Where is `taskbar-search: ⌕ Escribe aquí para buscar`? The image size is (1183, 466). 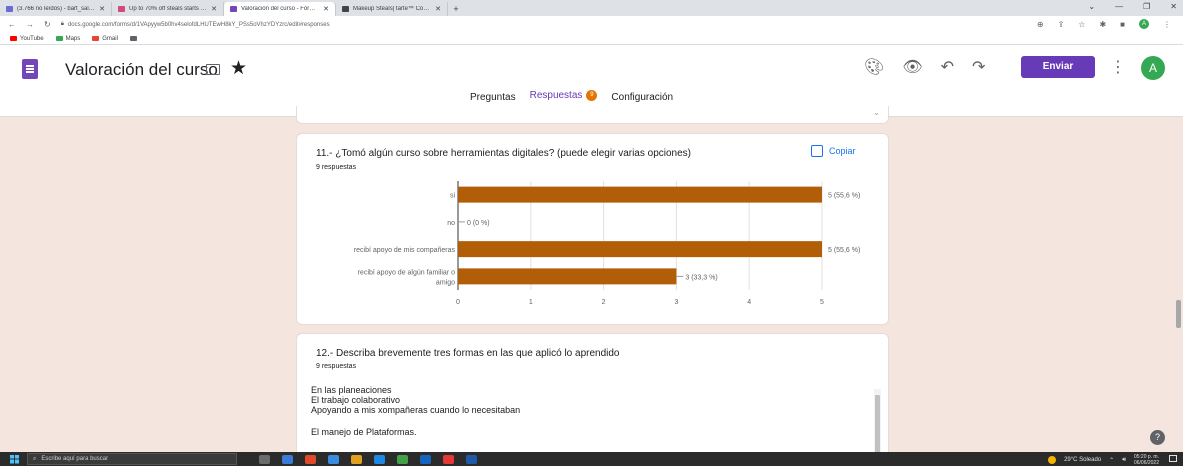 taskbar-search: ⌕ Escribe aquí para buscar is located at coordinates (132, 459).